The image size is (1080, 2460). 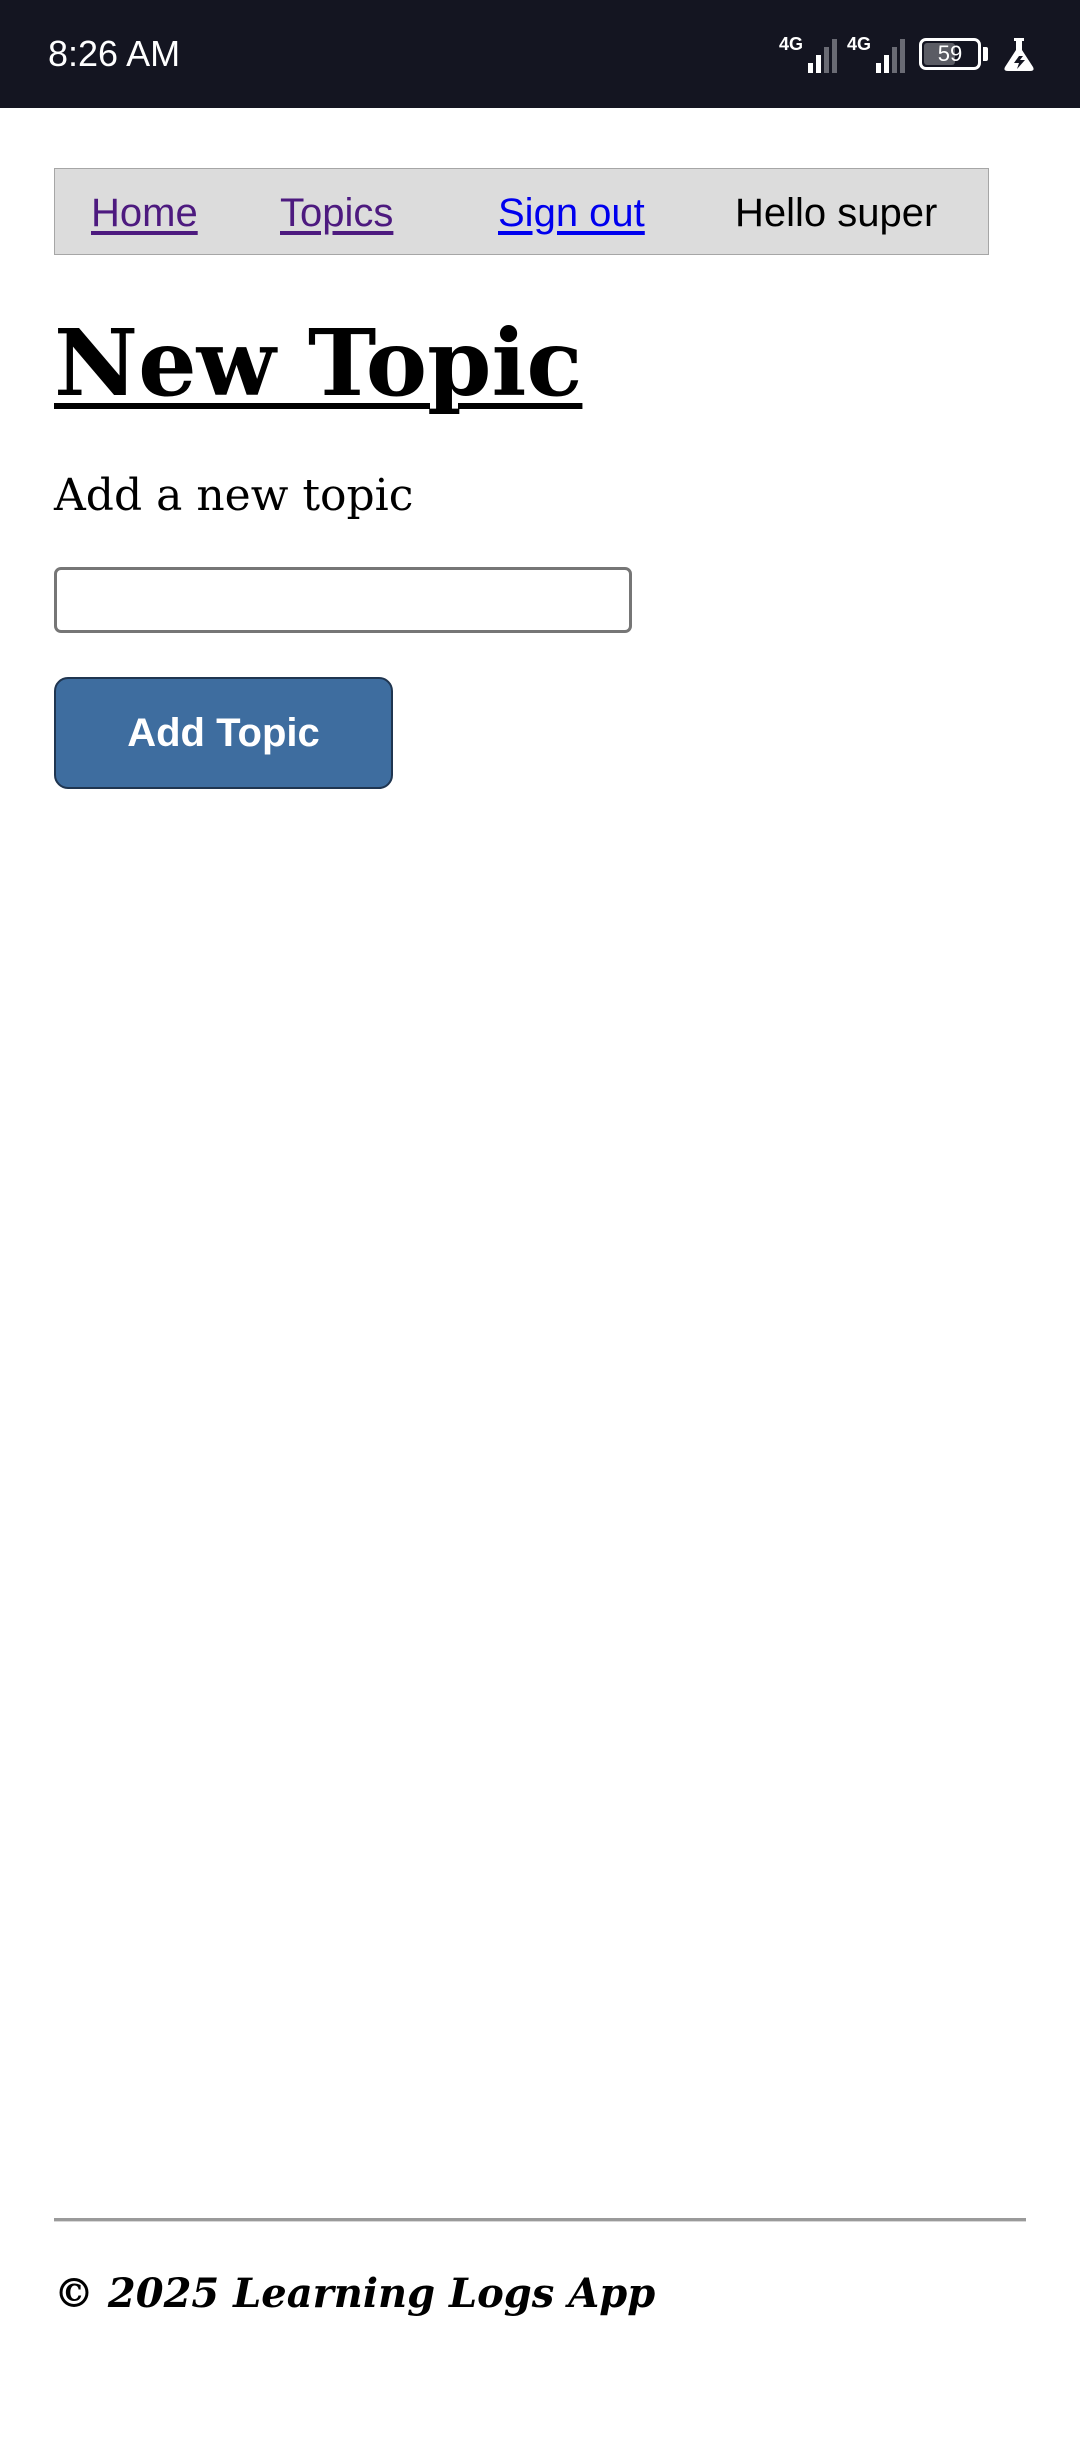 I want to click on battery-tip, so click(x=985, y=54).